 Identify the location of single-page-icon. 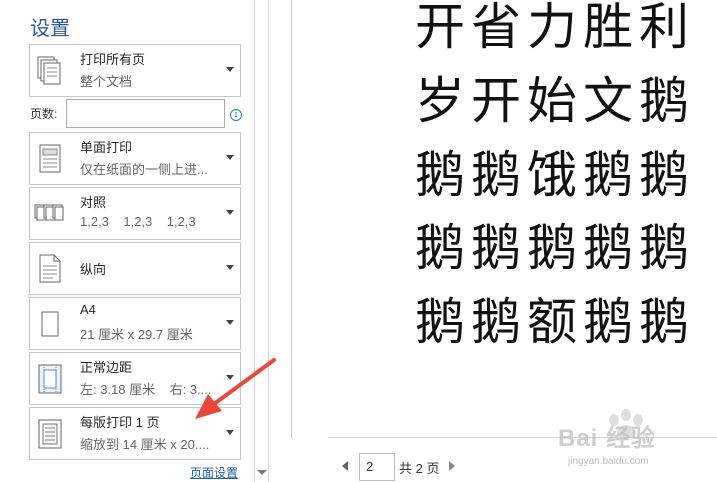
(50, 158).